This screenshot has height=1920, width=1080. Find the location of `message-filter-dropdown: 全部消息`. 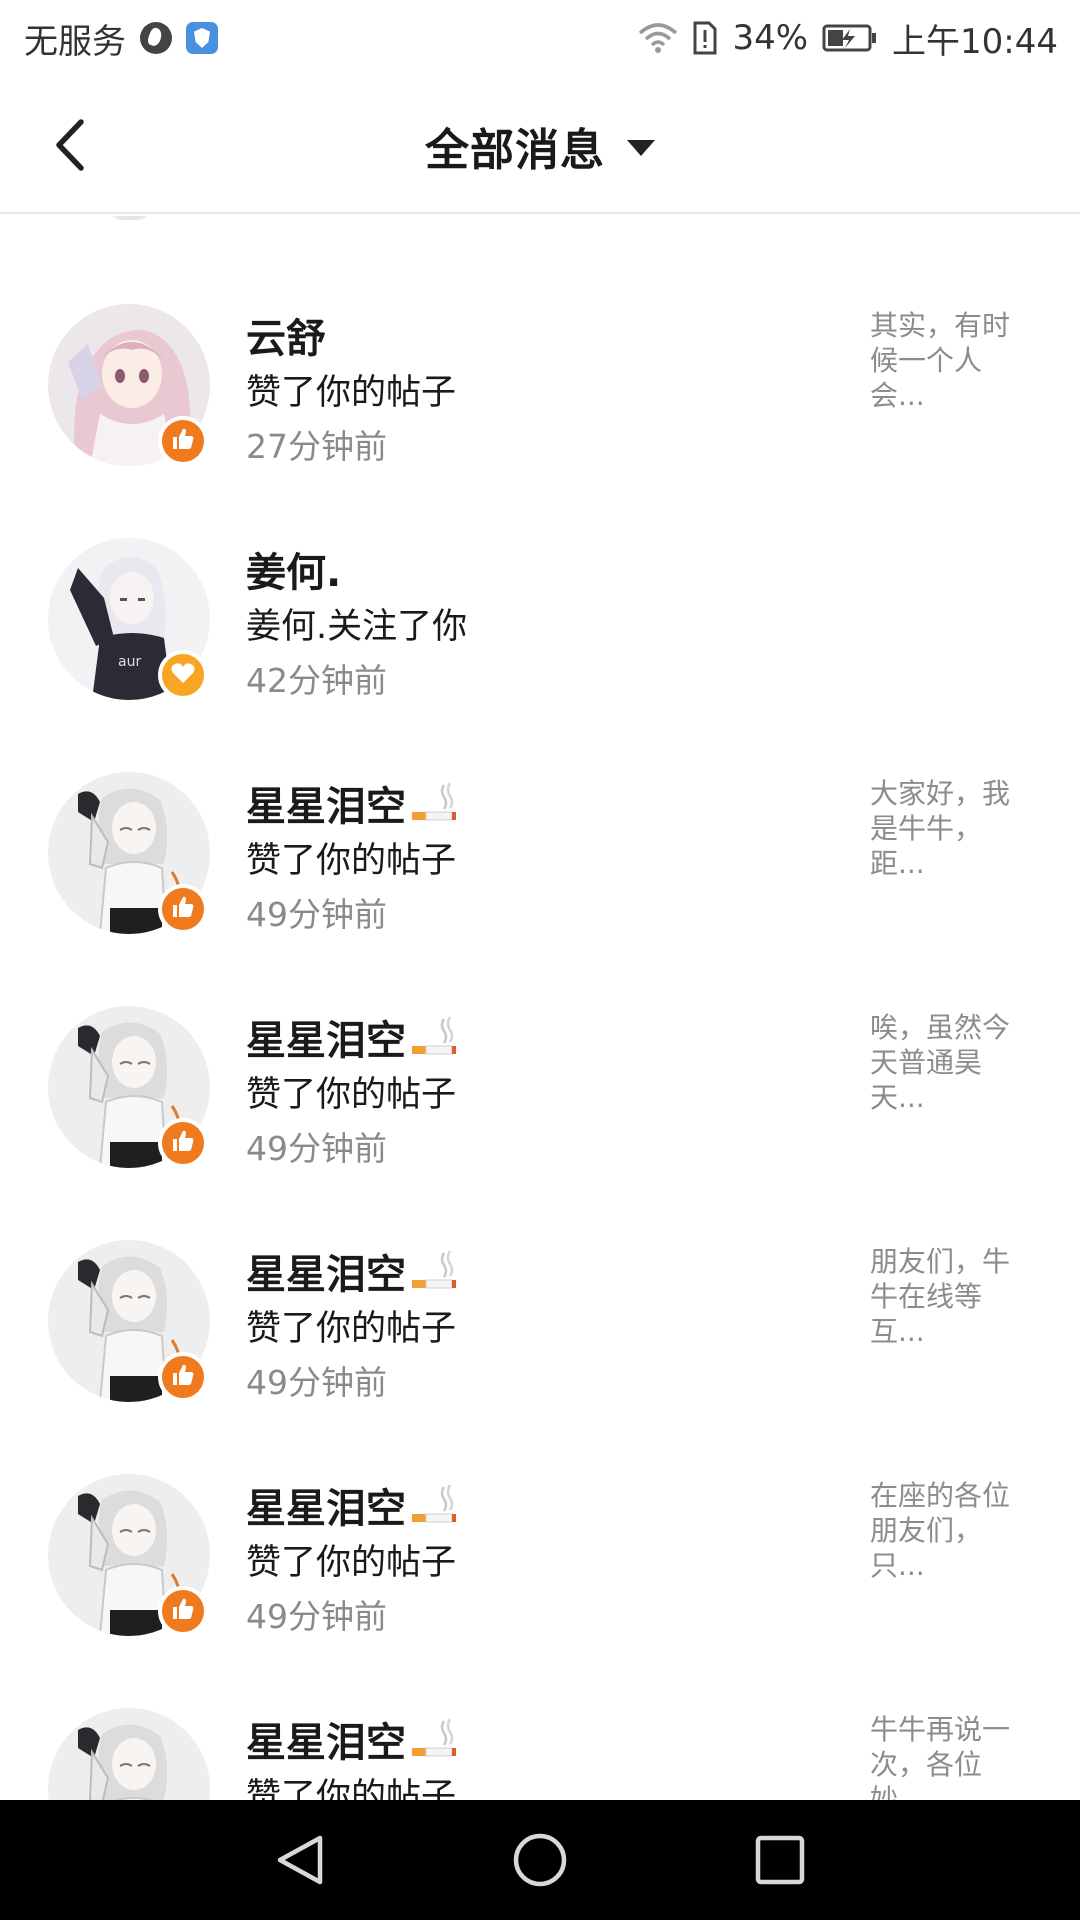

message-filter-dropdown: 全部消息 is located at coordinates (540, 146).